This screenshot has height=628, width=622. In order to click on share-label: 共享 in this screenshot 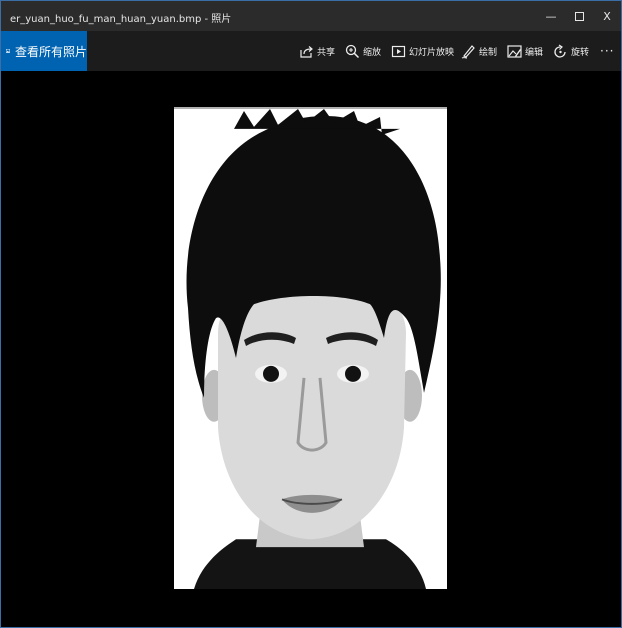, I will do `click(326, 52)`.